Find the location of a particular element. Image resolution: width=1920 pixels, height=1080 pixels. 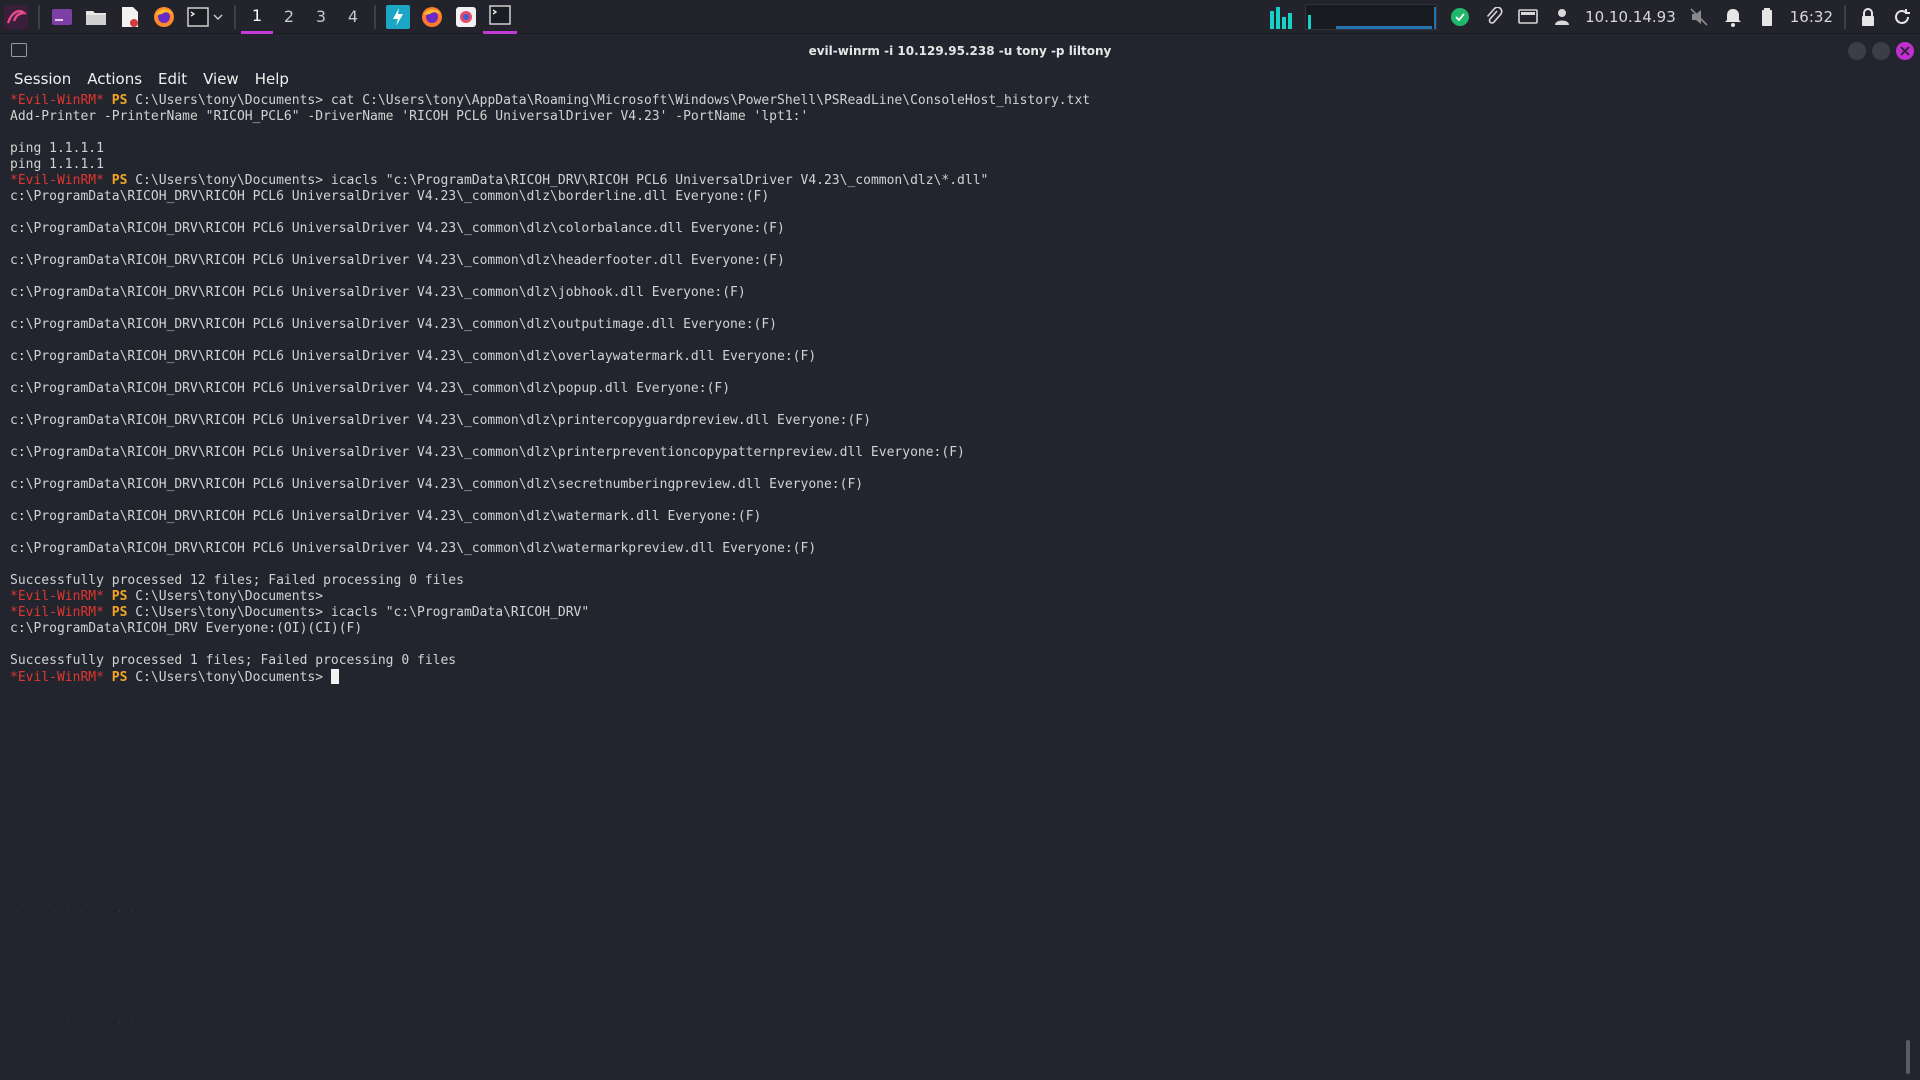

maximize-button is located at coordinates (1881, 51).